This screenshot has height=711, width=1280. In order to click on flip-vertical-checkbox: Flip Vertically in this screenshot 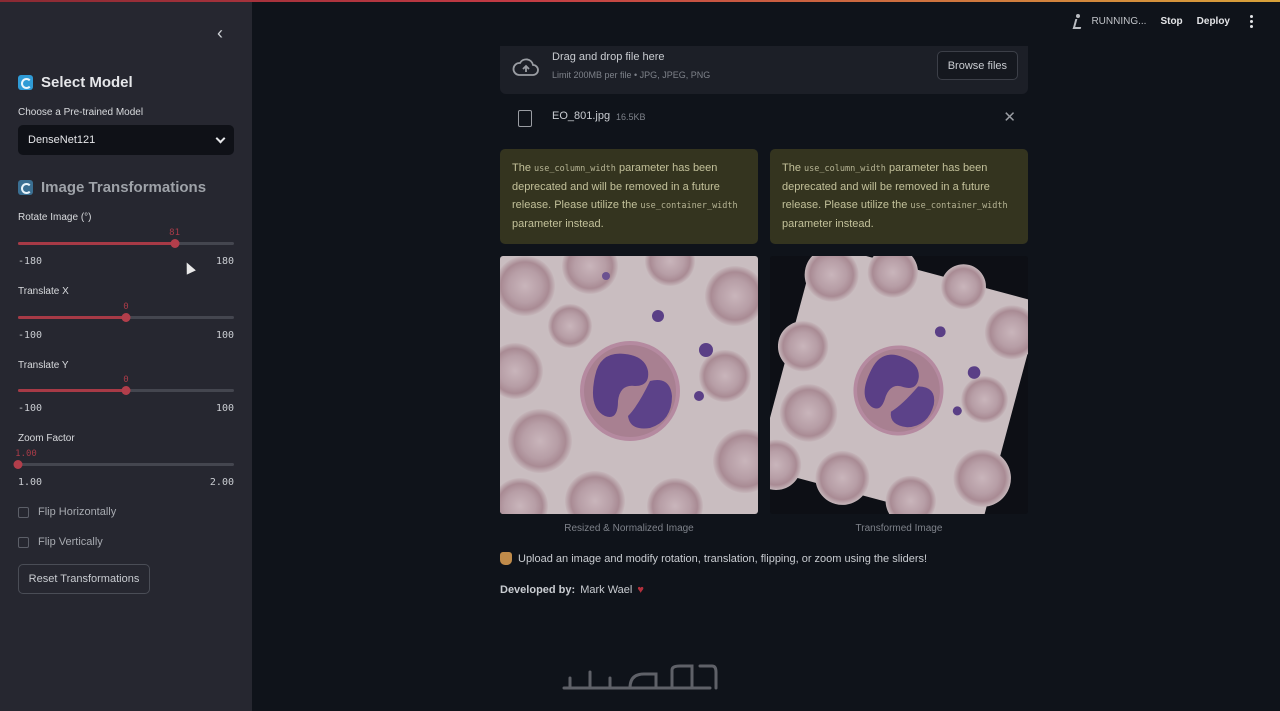, I will do `click(60, 542)`.